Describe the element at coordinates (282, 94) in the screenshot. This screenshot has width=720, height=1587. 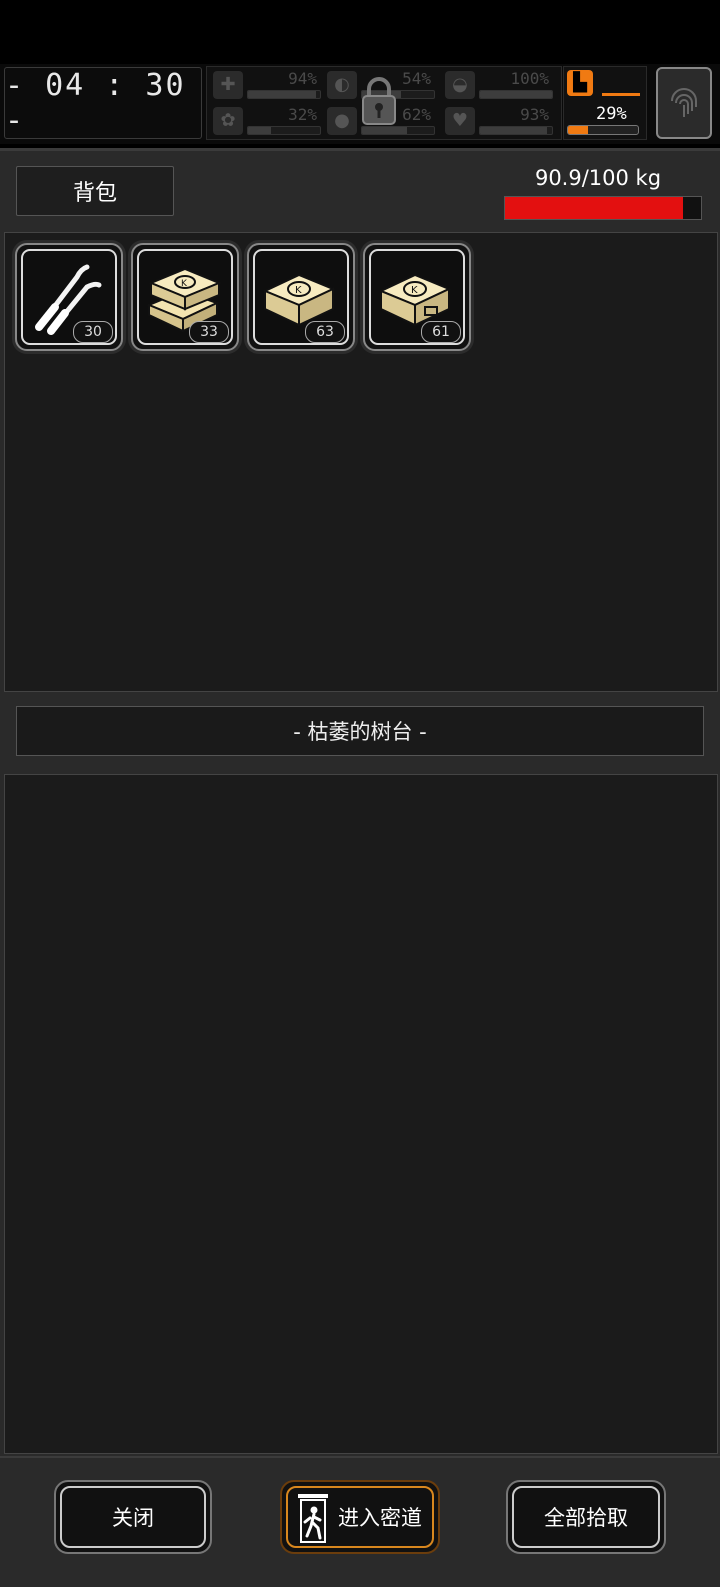
I see `stat-health-bar` at that location.